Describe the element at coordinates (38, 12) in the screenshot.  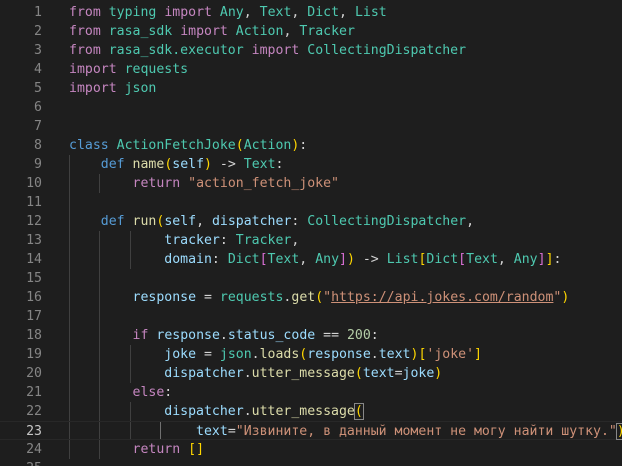
I see `line-number: 1` at that location.